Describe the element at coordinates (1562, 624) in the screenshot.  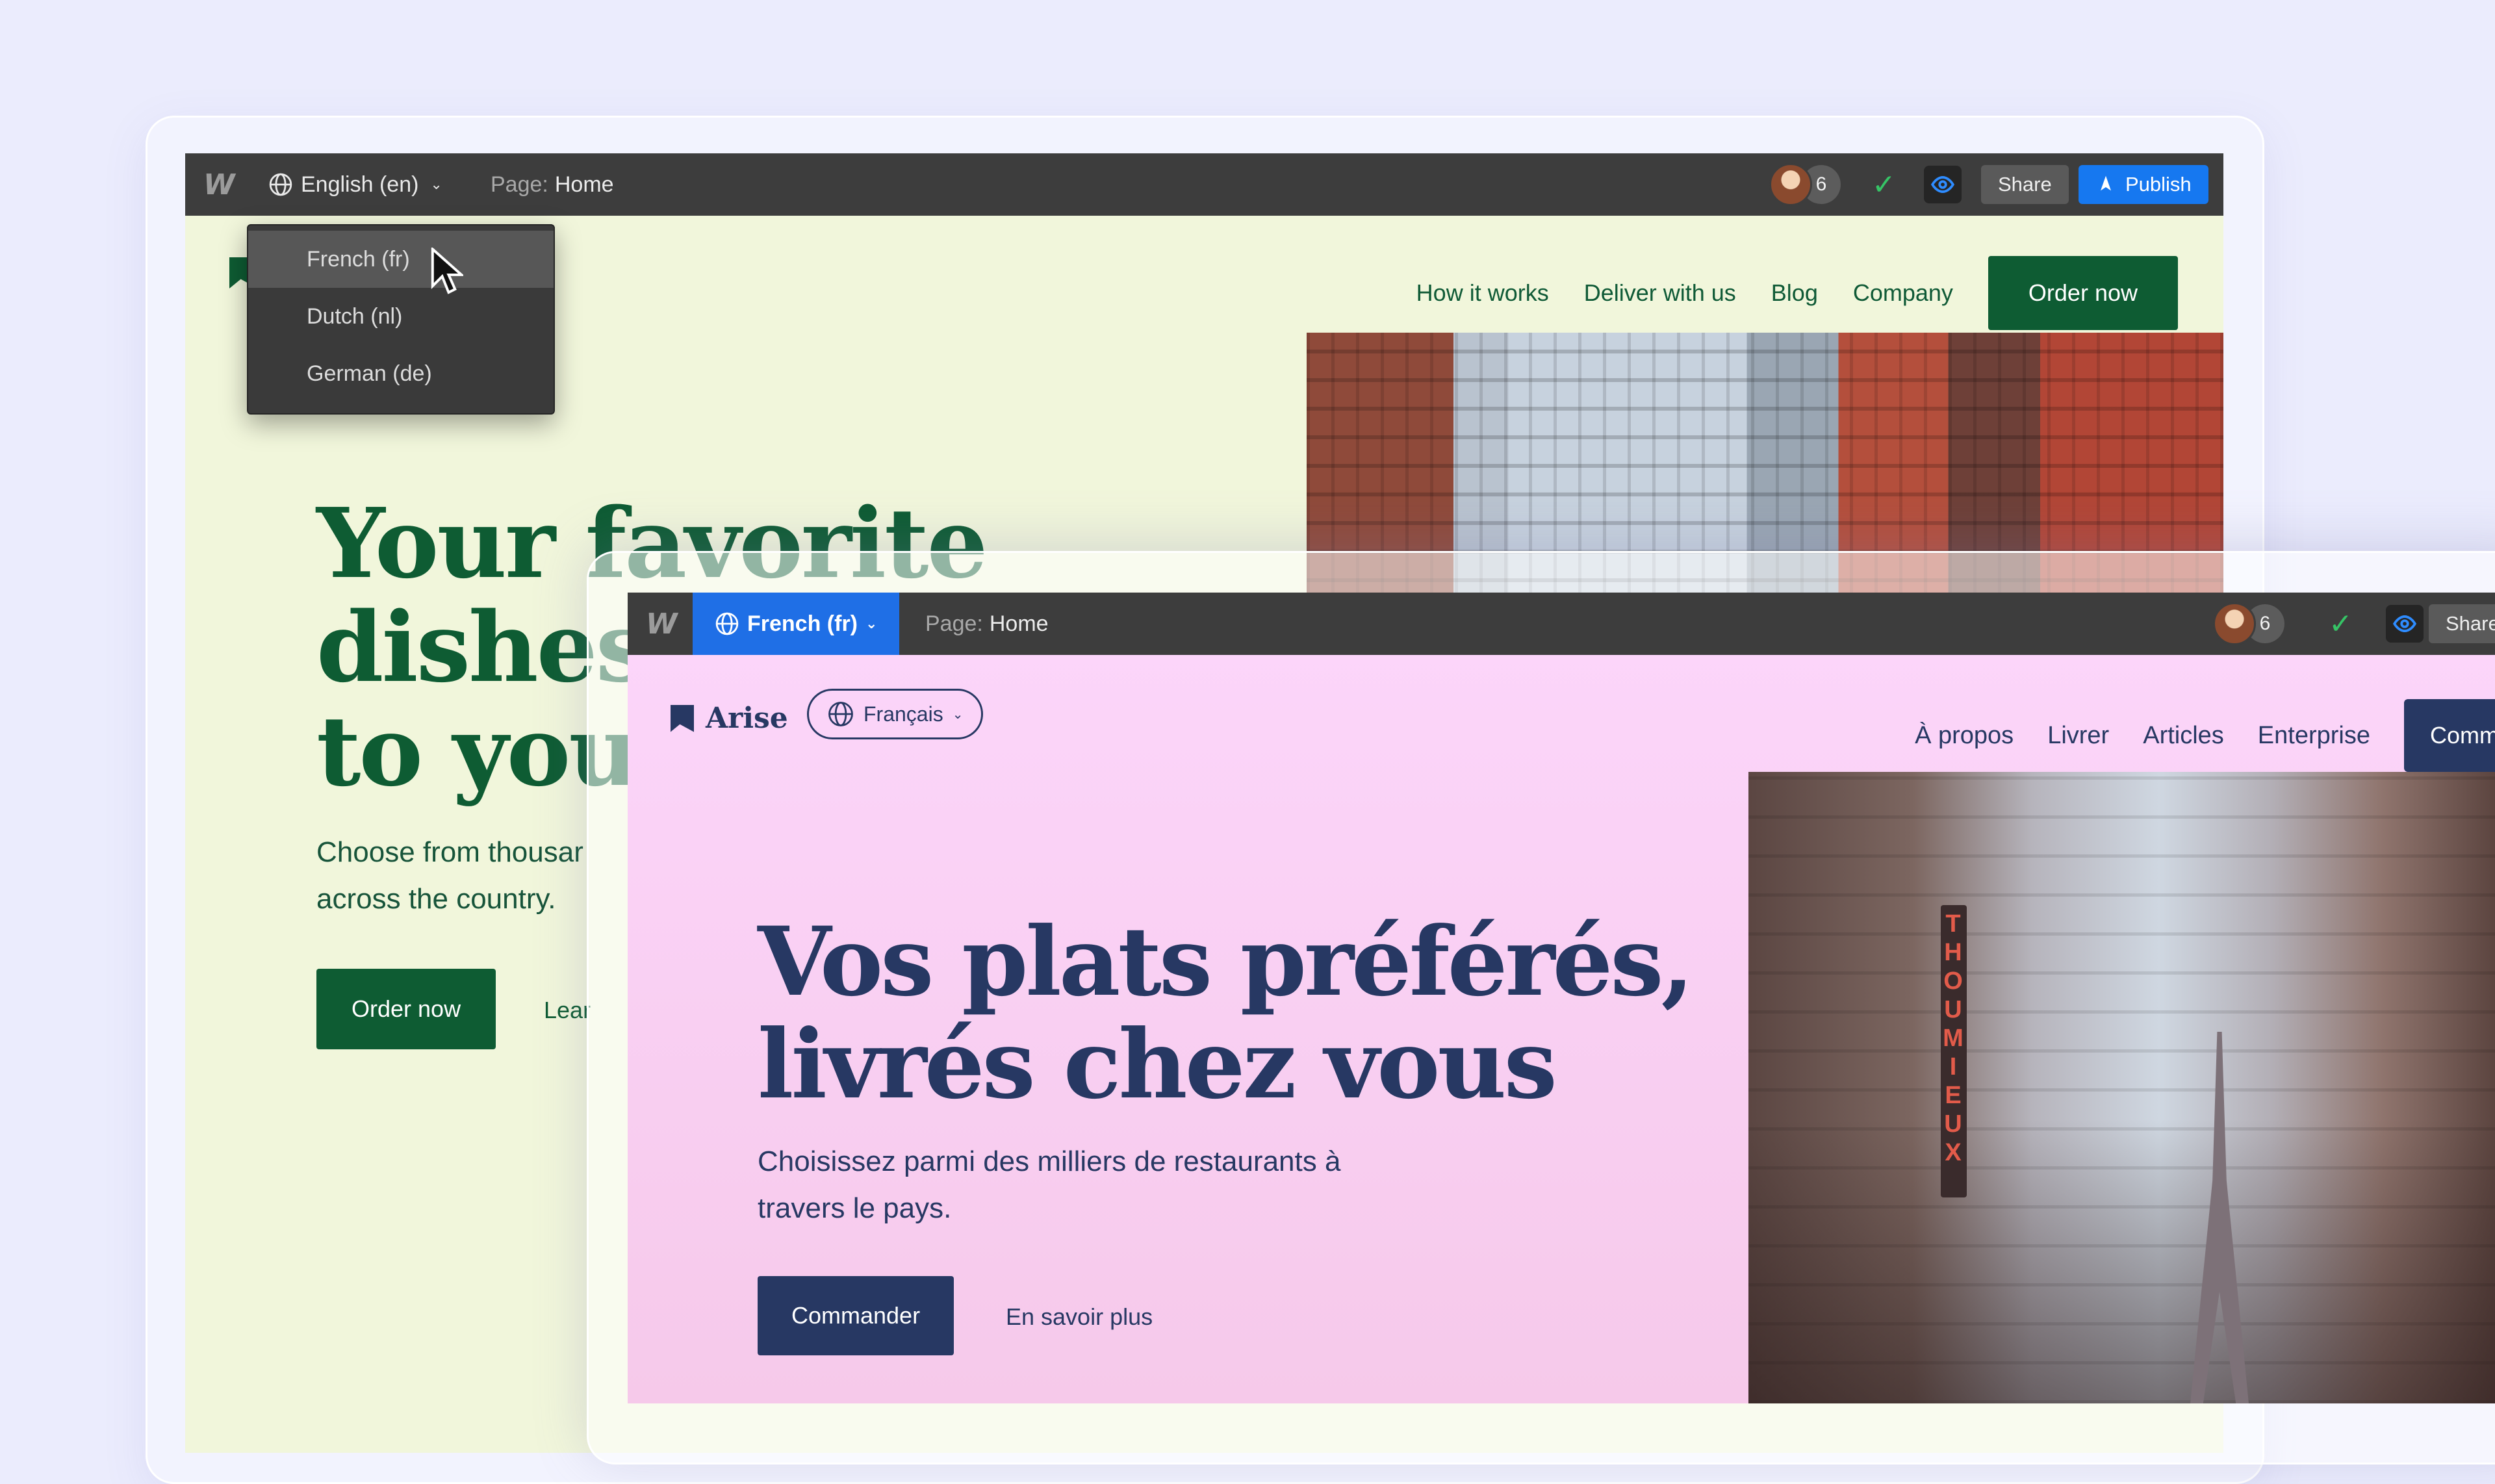
I see `editor-toolbar: W French (fr) ⌄ Page: Home 6 ✓ Share` at that location.